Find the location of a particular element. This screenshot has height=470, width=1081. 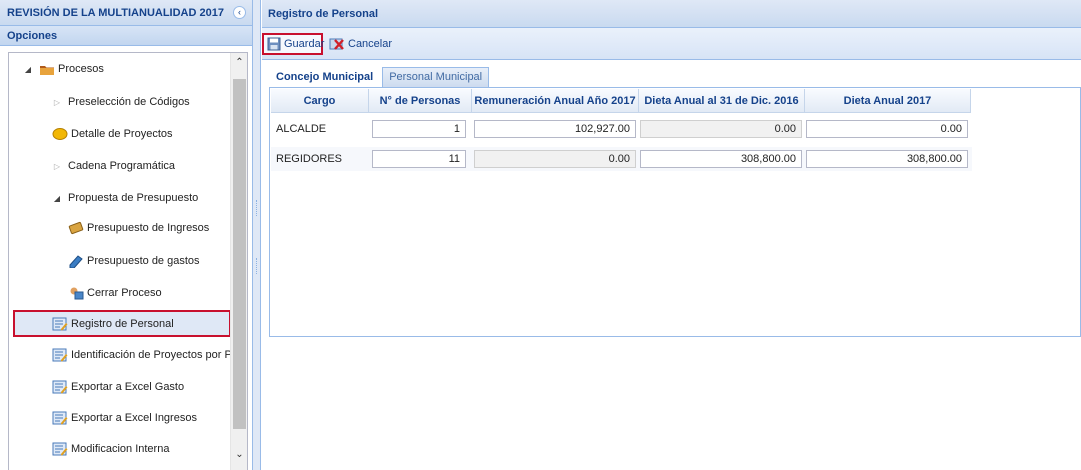

money-icon is located at coordinates (76, 228).